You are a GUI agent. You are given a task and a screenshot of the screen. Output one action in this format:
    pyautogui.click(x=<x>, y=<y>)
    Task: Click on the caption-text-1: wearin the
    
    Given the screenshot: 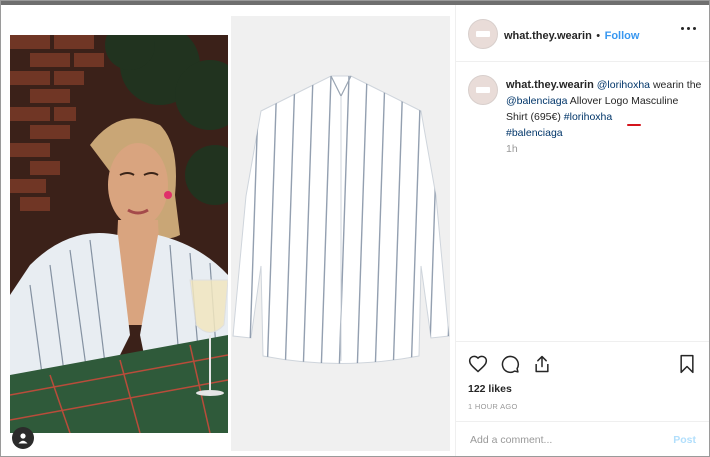 What is the action you would take?
    pyautogui.click(x=676, y=85)
    